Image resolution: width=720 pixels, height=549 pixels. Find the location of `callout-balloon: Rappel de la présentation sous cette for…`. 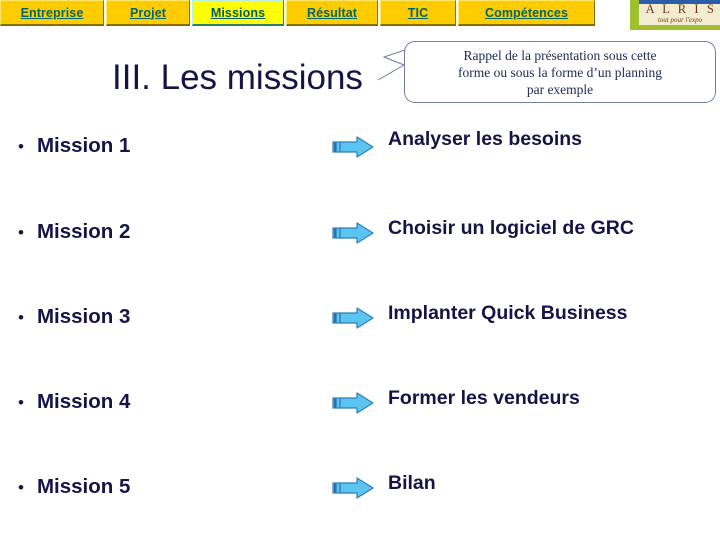

callout-balloon: Rappel de la présentation sous cette for… is located at coordinates (546, 72).